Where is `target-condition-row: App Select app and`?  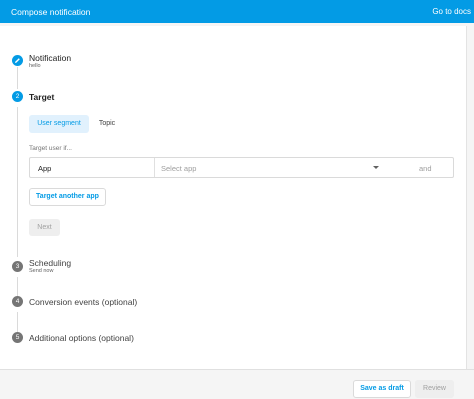
target-condition-row: App Select app and is located at coordinates (241, 167).